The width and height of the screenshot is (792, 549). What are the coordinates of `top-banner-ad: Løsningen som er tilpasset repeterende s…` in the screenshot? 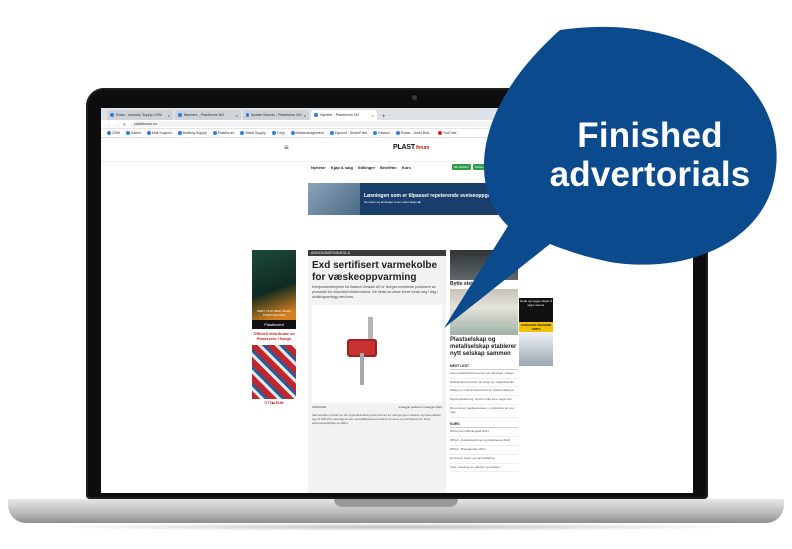 It's located at (403, 199).